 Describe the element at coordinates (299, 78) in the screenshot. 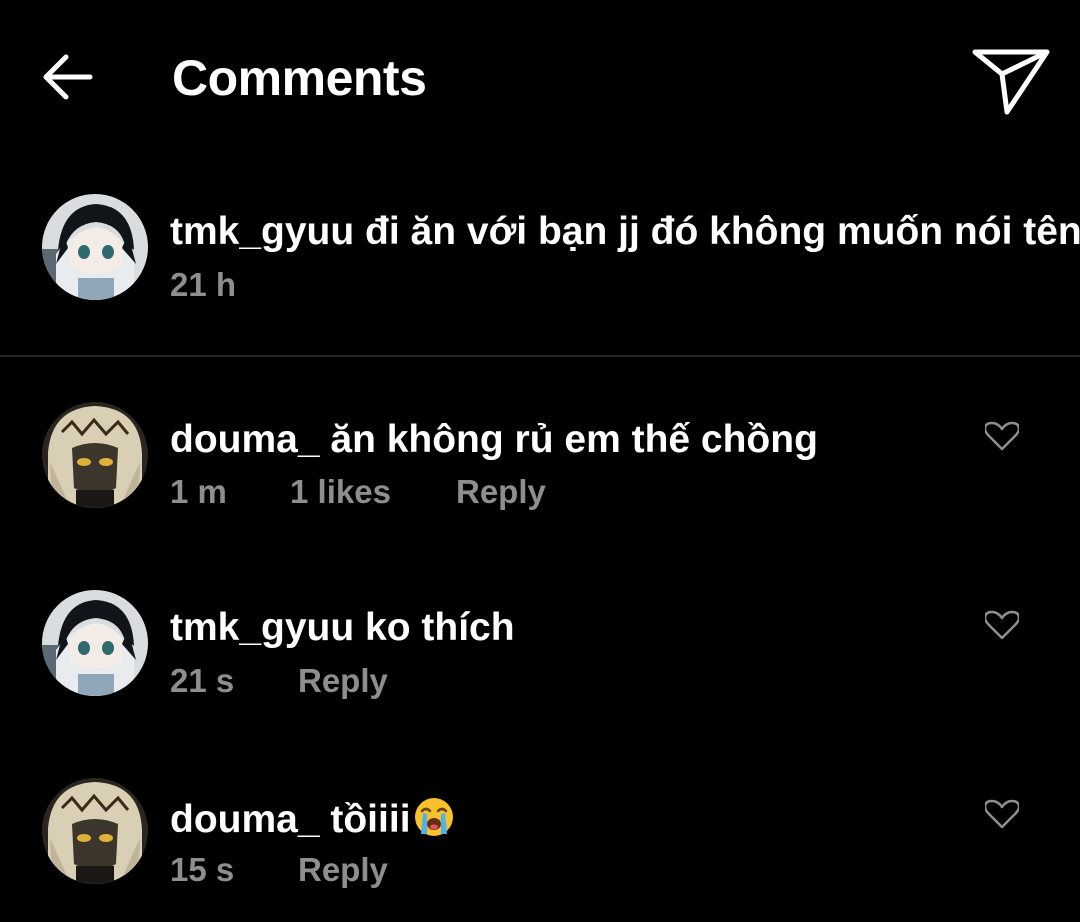

I see `page-title: Comments` at that location.